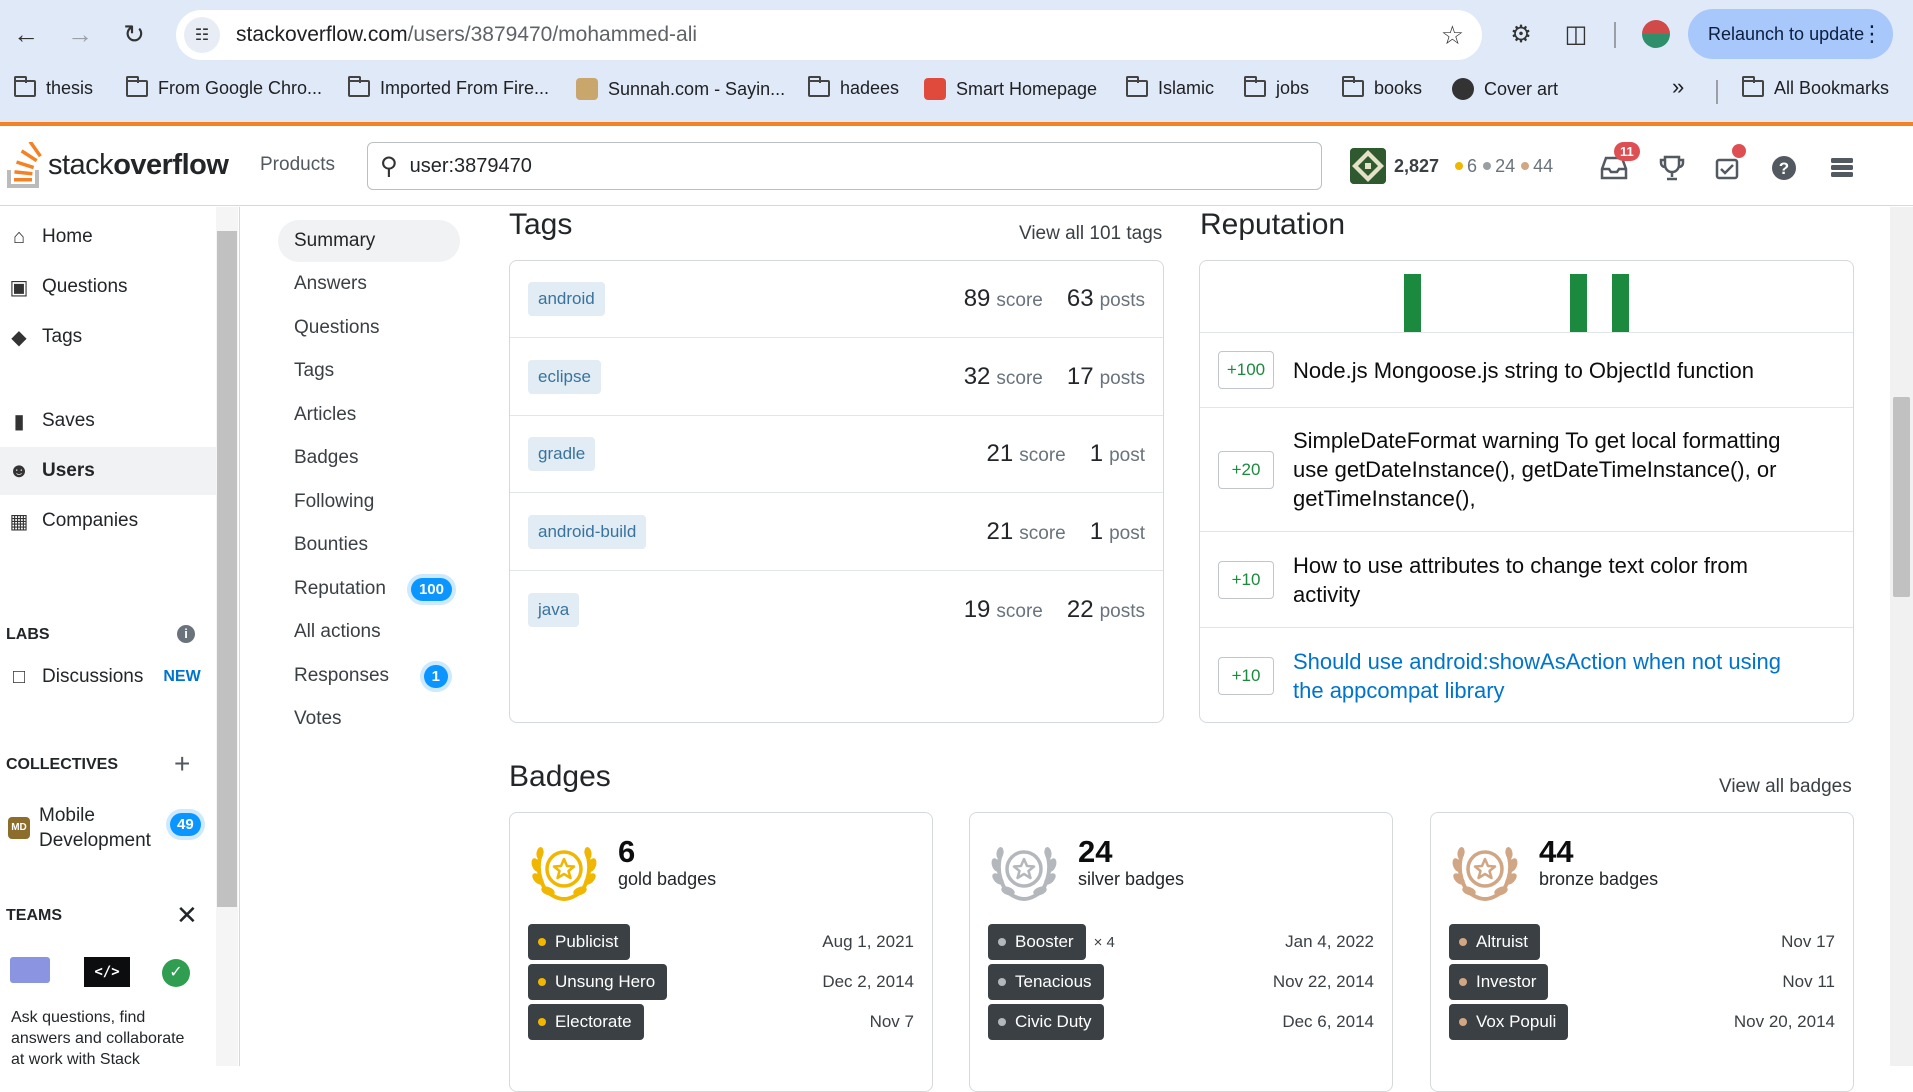 This screenshot has height=1092, width=1913. What do you see at coordinates (80, 34) in the screenshot?
I see `forward-icon: →` at bounding box center [80, 34].